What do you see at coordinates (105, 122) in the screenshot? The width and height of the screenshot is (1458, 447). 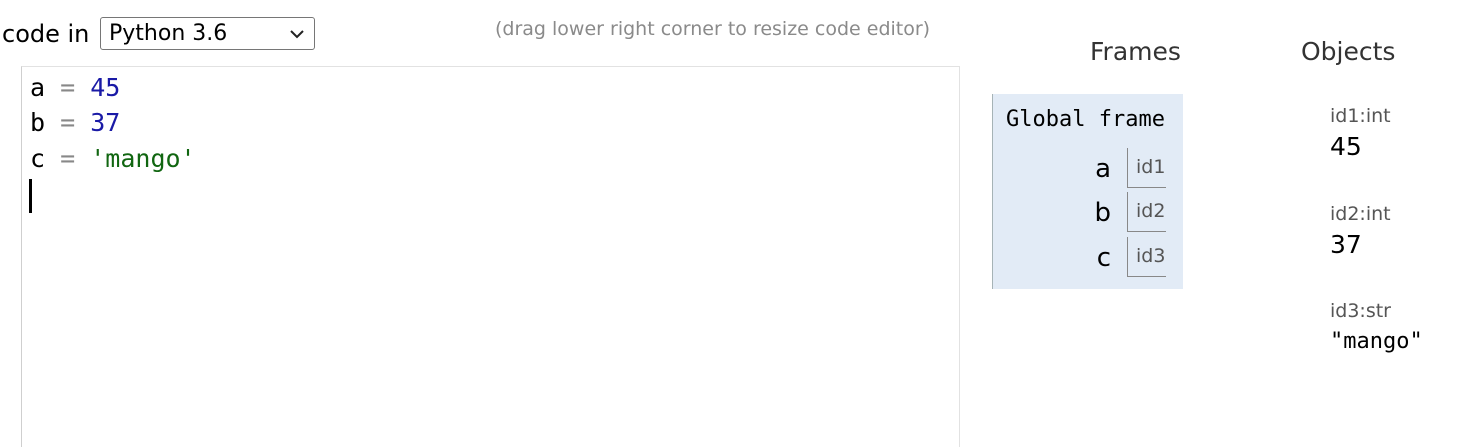 I see `code-number: 37` at bounding box center [105, 122].